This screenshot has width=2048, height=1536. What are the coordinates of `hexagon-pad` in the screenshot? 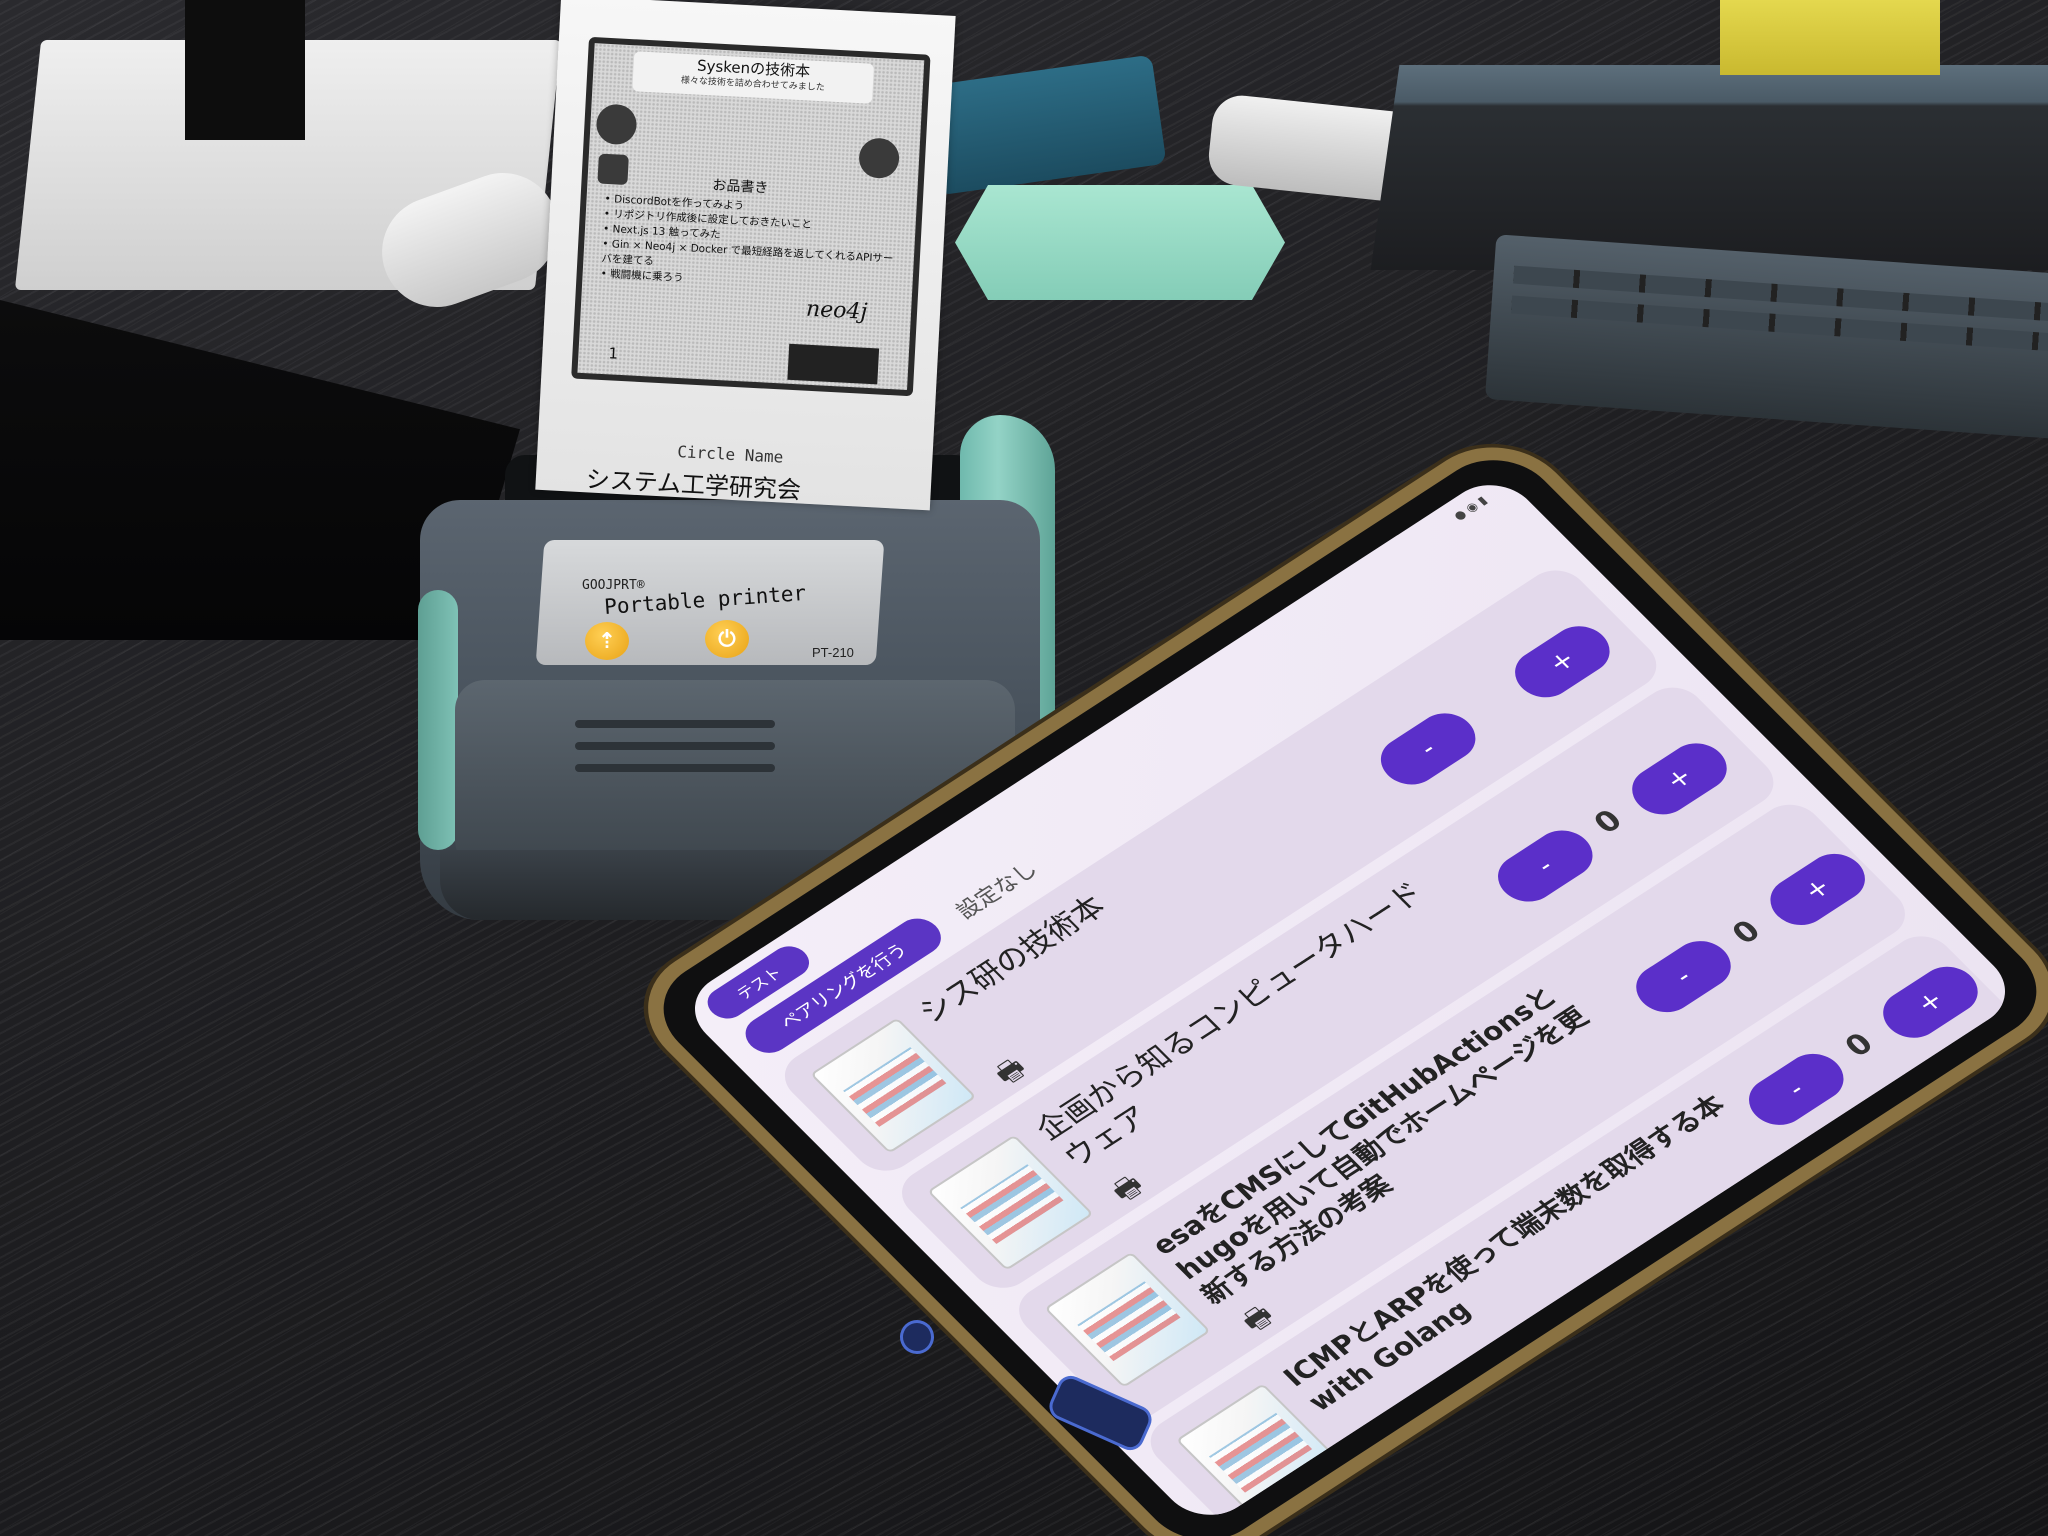 It's located at (1120, 242).